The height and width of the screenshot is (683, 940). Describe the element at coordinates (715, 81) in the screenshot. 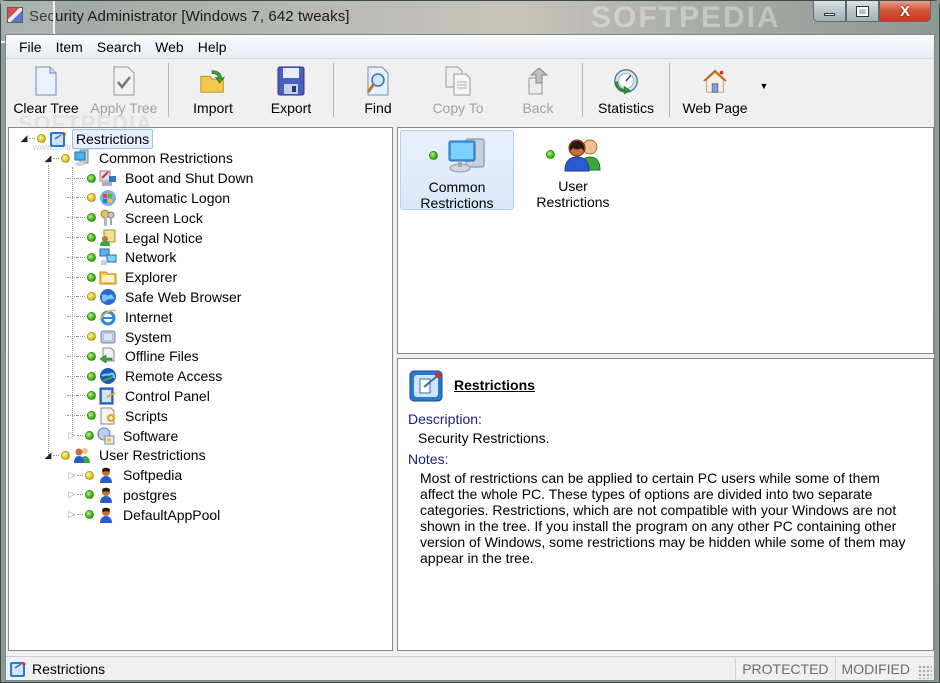

I see `home-icon` at that location.